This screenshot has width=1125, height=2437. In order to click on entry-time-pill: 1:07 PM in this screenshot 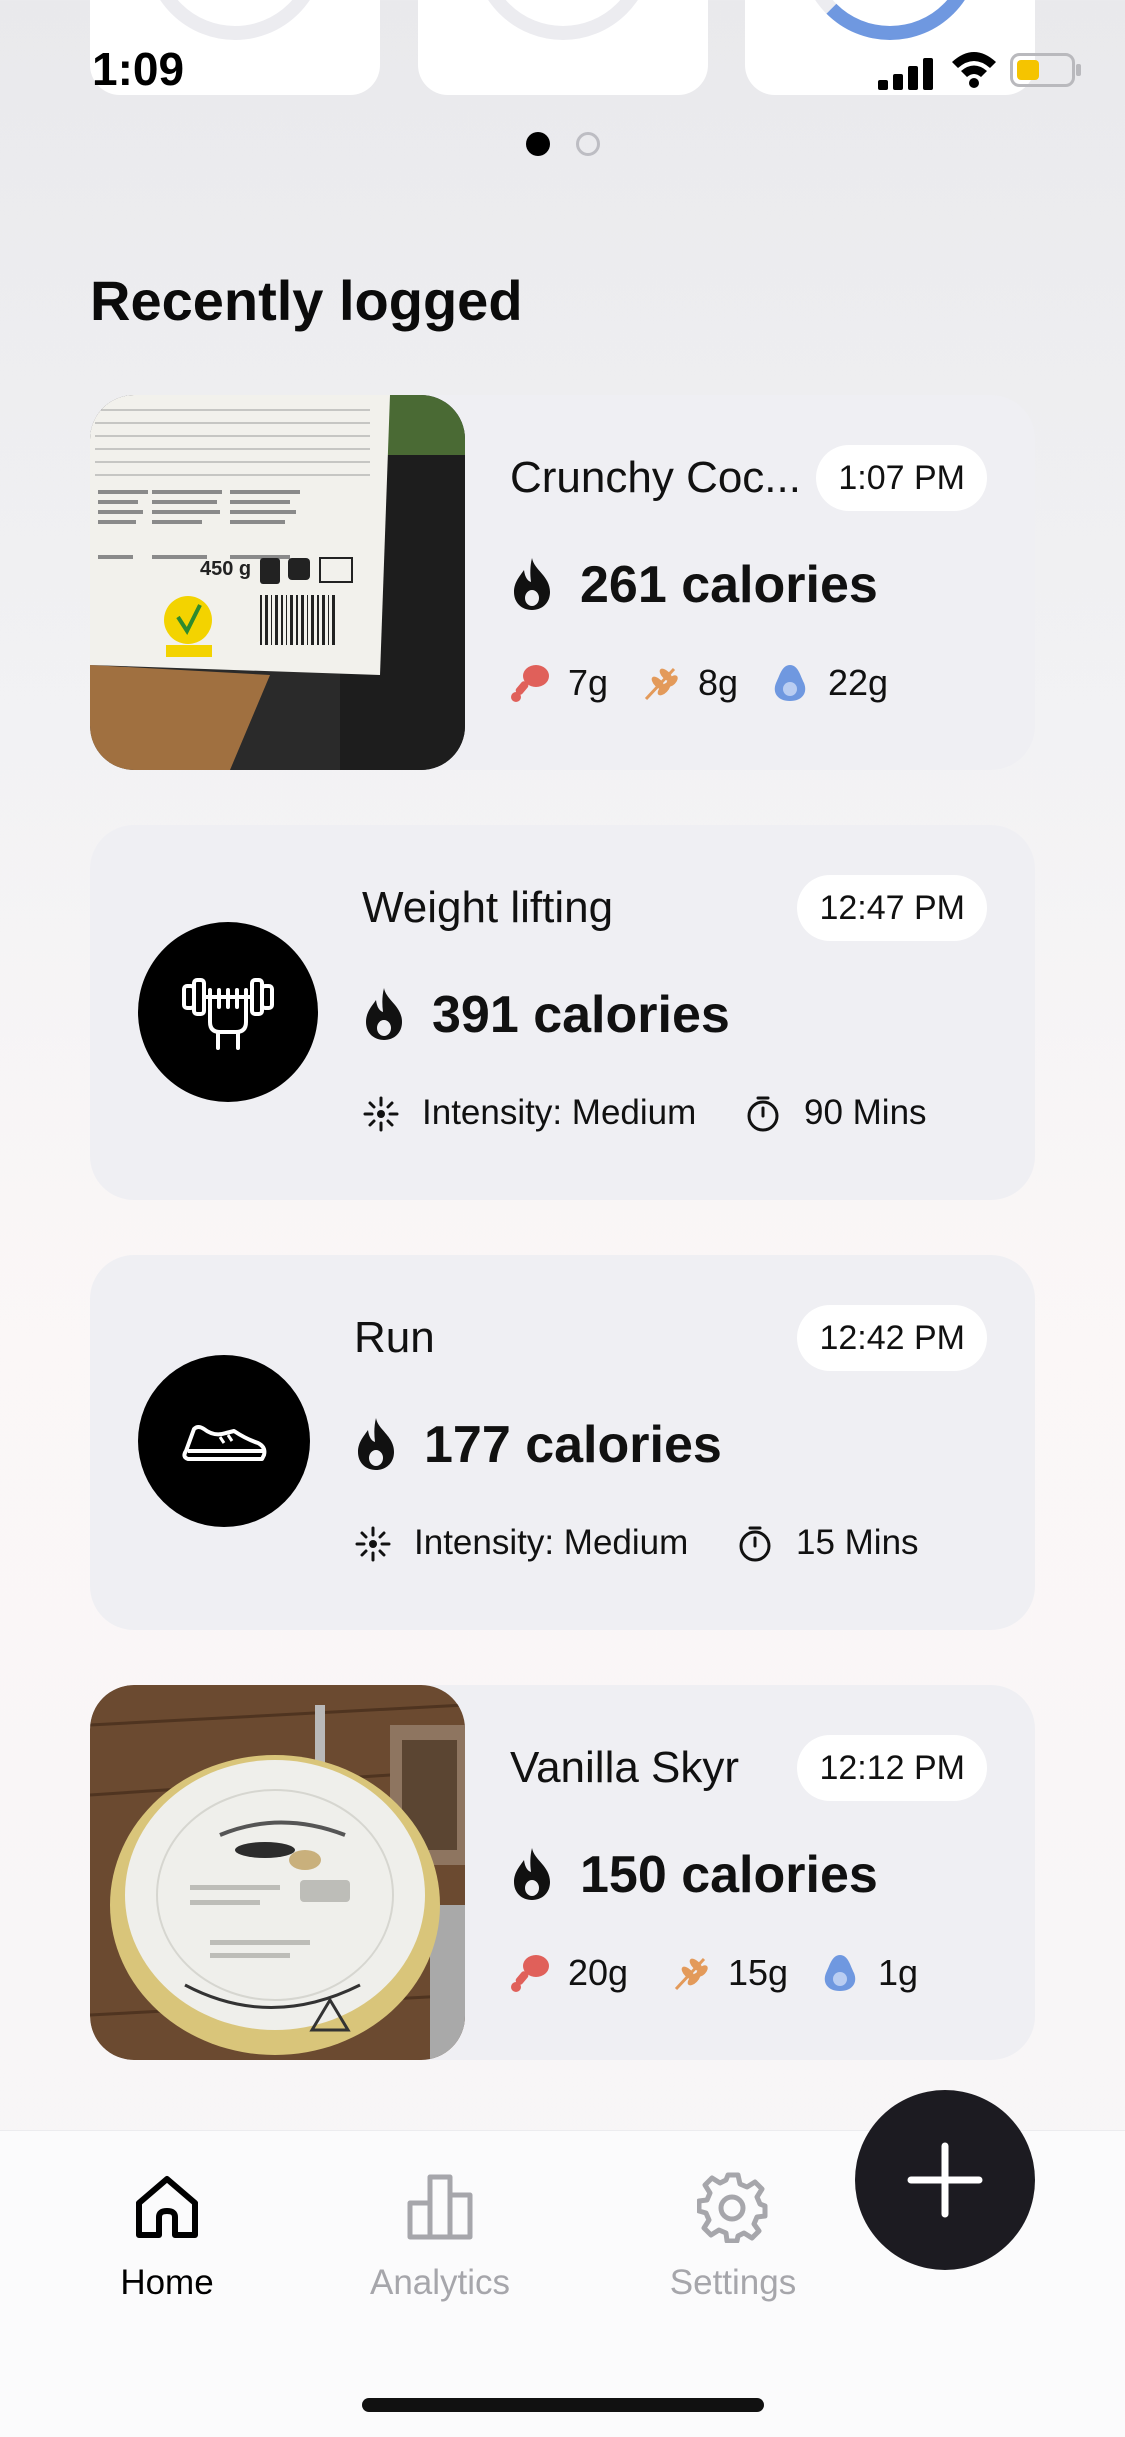, I will do `click(901, 478)`.